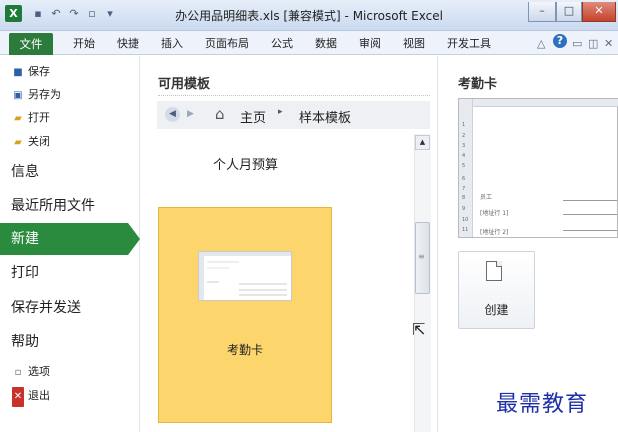 The height and width of the screenshot is (432, 618). Describe the element at coordinates (25, 172) in the screenshot. I see `nav-info: 信息` at that location.